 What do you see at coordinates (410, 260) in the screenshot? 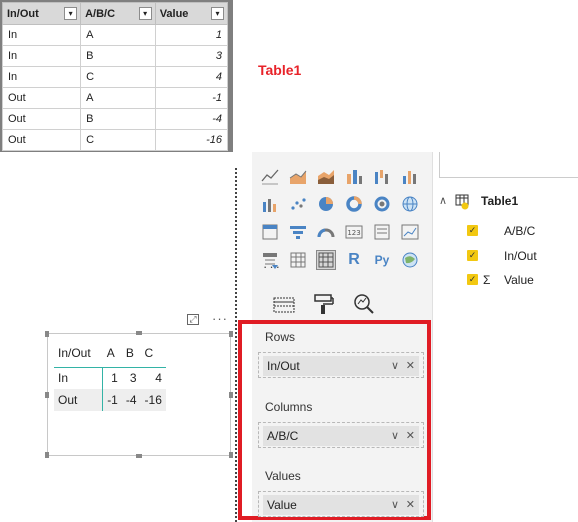
I see `arcgis-icon` at bounding box center [410, 260].